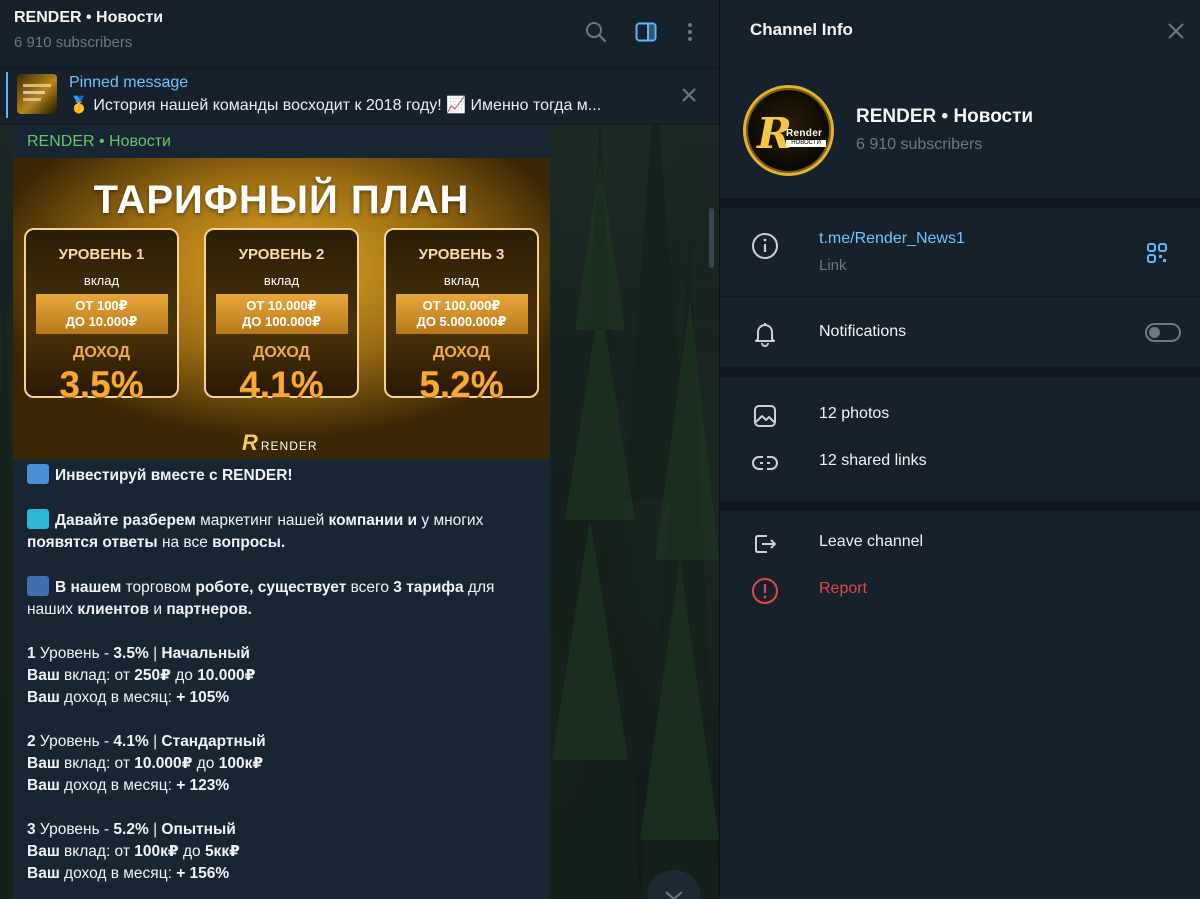 Image resolution: width=1200 pixels, height=899 pixels. Describe the element at coordinates (690, 32) in the screenshot. I see `more-menu-icon` at that location.